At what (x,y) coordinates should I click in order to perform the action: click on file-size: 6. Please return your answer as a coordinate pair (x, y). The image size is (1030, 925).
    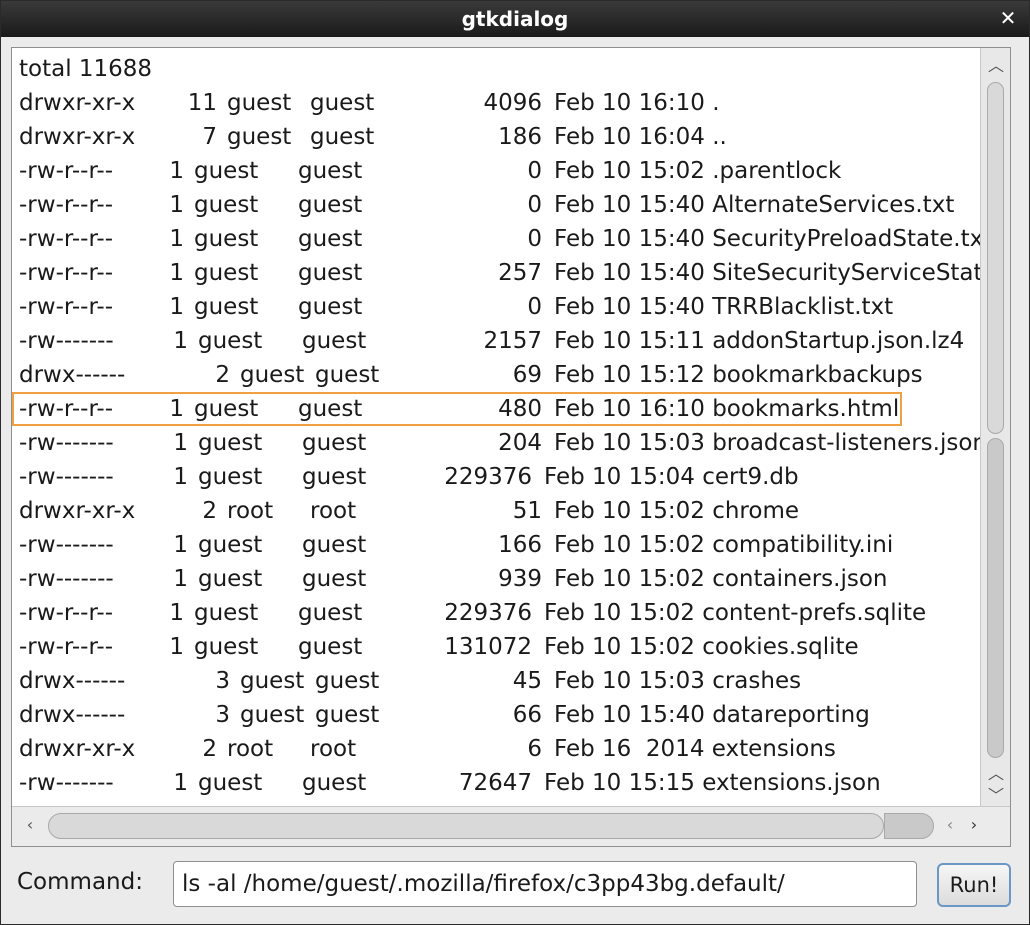
    Looking at the image, I should click on (534, 749).